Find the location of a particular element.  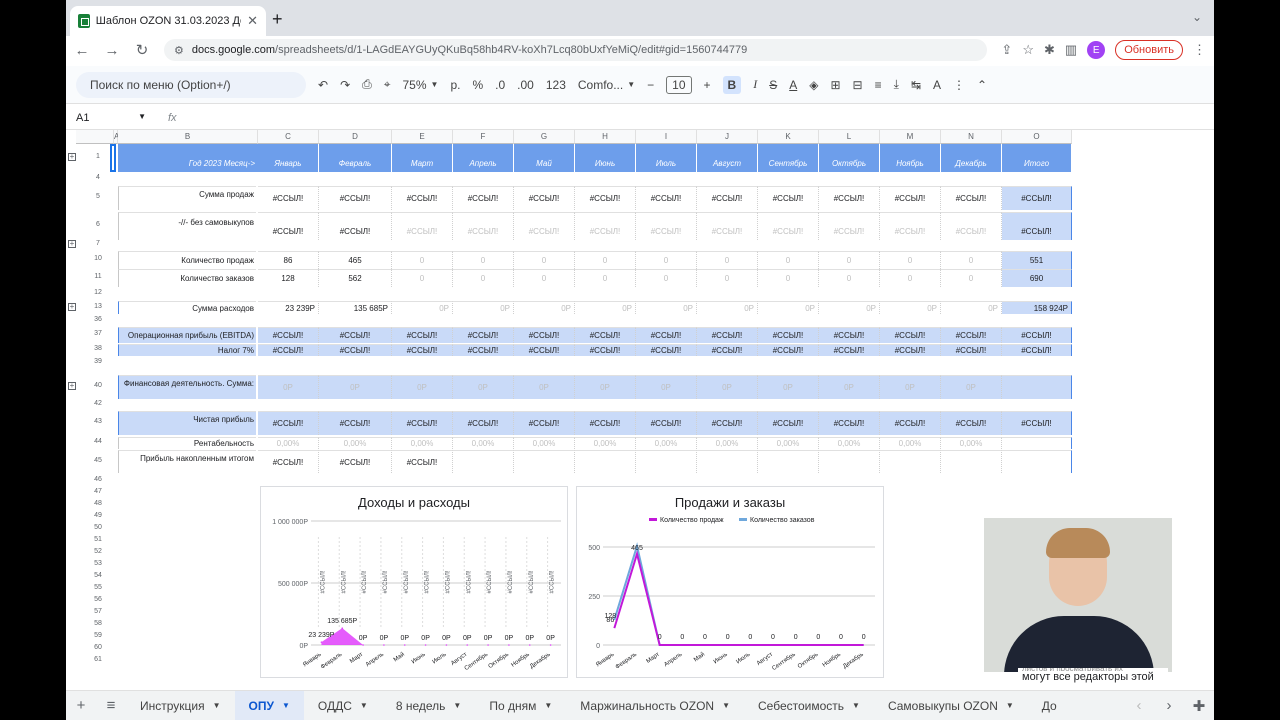

explore-icon: ✚ is located at coordinates (1199, 706).